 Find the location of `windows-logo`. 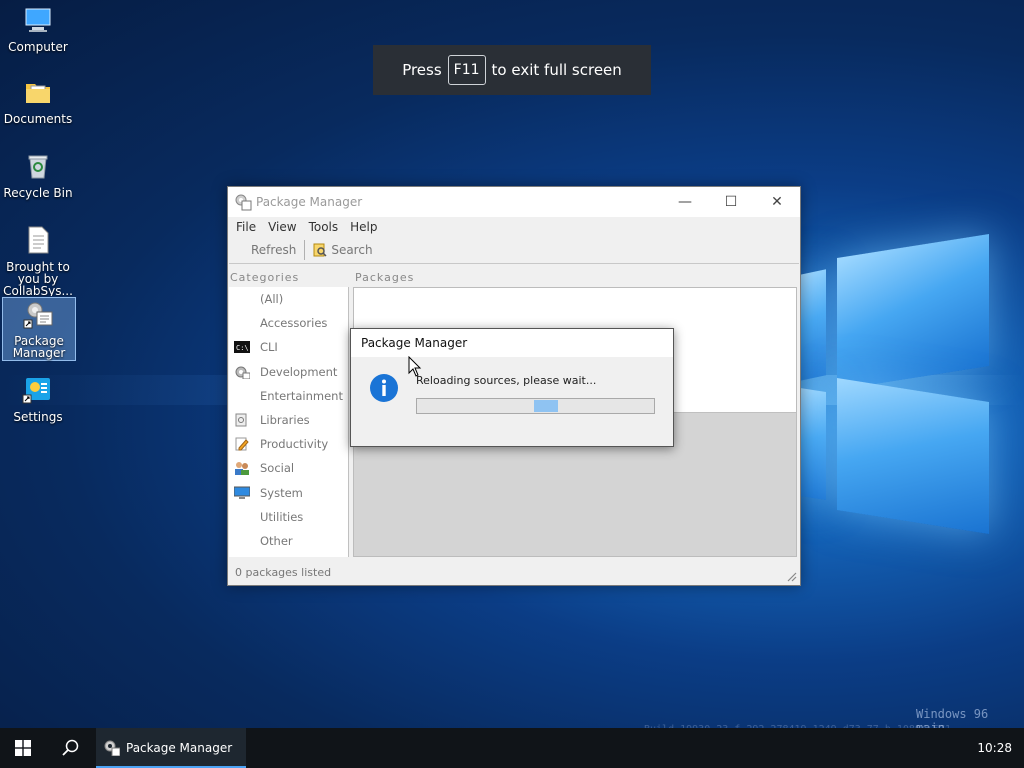

windows-logo is located at coordinates (902, 385).